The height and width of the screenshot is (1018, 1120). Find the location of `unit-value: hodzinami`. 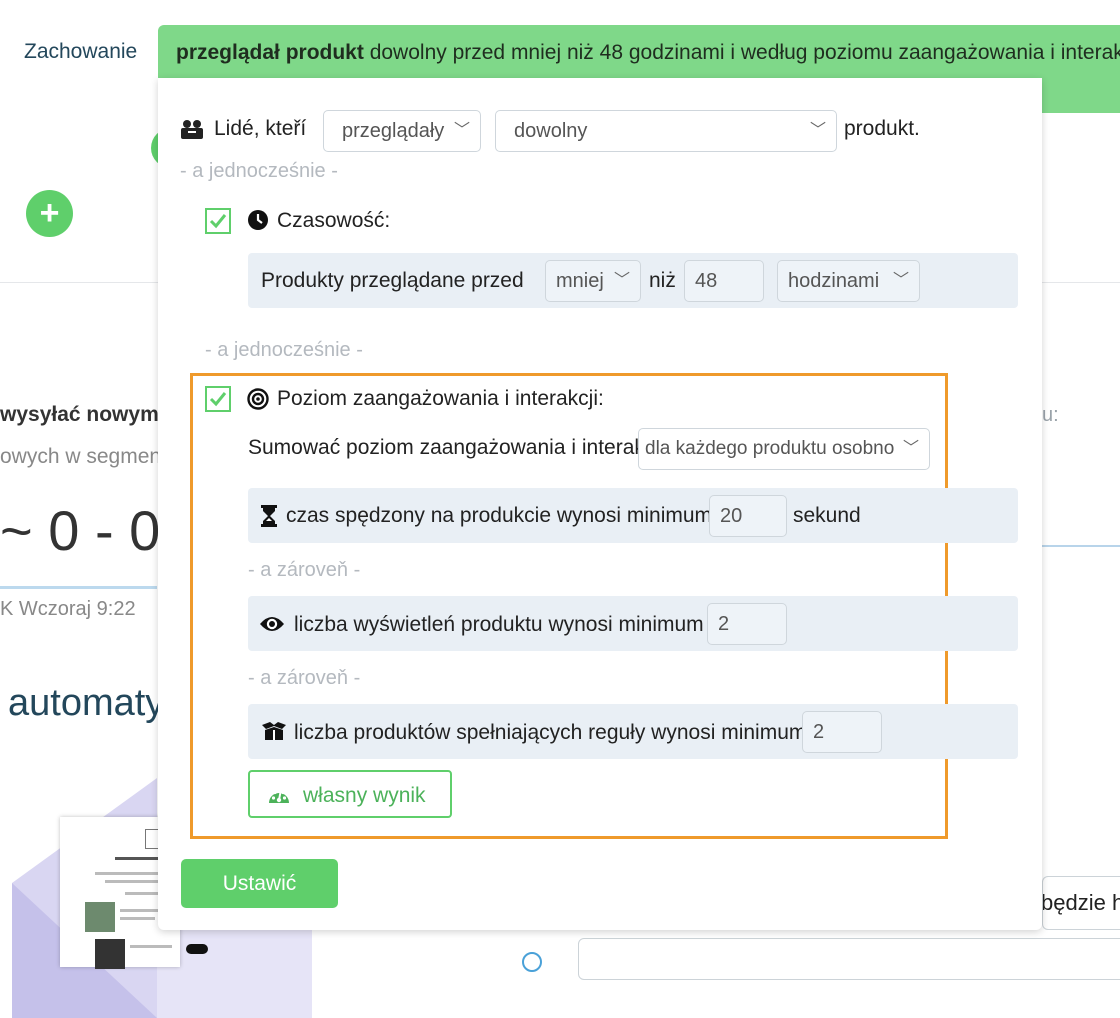

unit-value: hodzinami is located at coordinates (834, 281).